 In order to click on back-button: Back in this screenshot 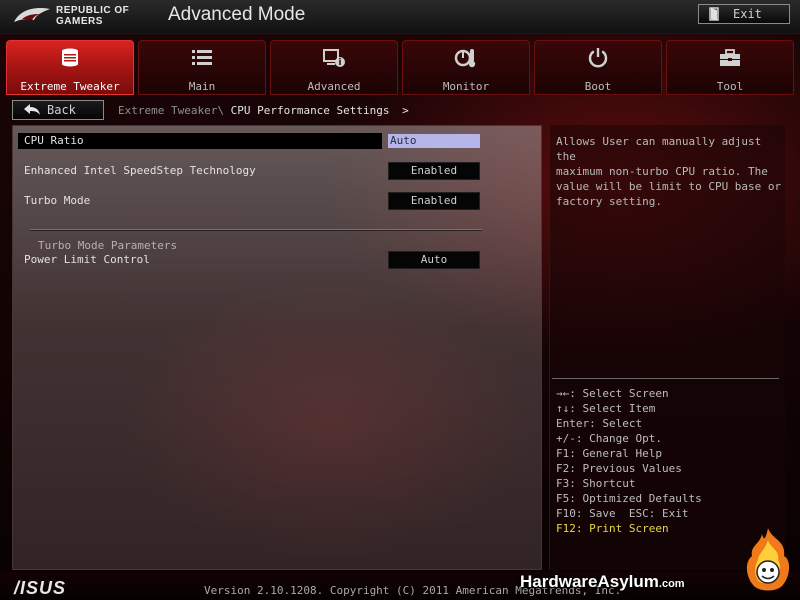, I will do `click(58, 110)`.